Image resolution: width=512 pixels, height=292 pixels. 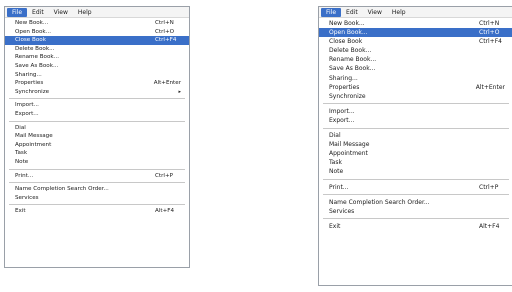 What do you see at coordinates (489, 23) in the screenshot?
I see `menu-item-shortcut: Ctrl+N` at bounding box center [489, 23].